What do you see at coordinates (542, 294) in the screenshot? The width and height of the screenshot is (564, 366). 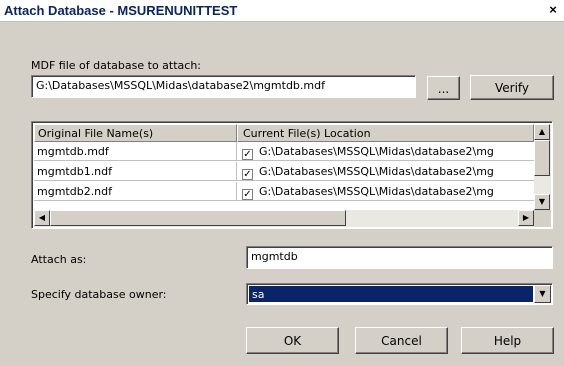 I see `chevron-down-icon: ▼` at bounding box center [542, 294].